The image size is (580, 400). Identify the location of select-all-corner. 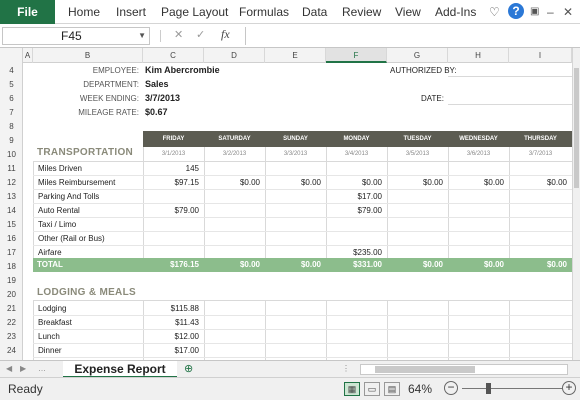
(11, 55).